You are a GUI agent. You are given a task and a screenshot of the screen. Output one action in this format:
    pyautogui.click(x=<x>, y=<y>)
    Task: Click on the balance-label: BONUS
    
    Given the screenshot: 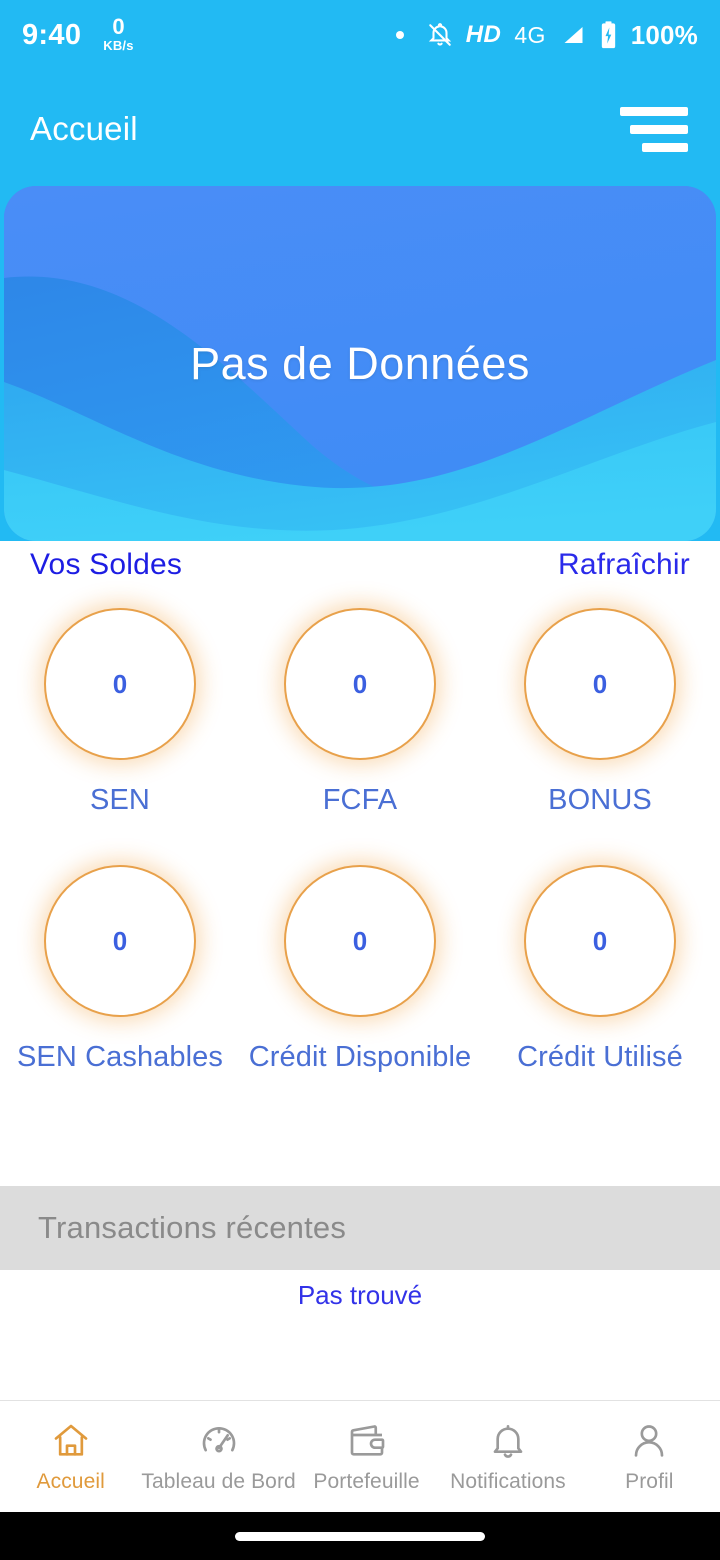 What is the action you would take?
    pyautogui.click(x=600, y=800)
    